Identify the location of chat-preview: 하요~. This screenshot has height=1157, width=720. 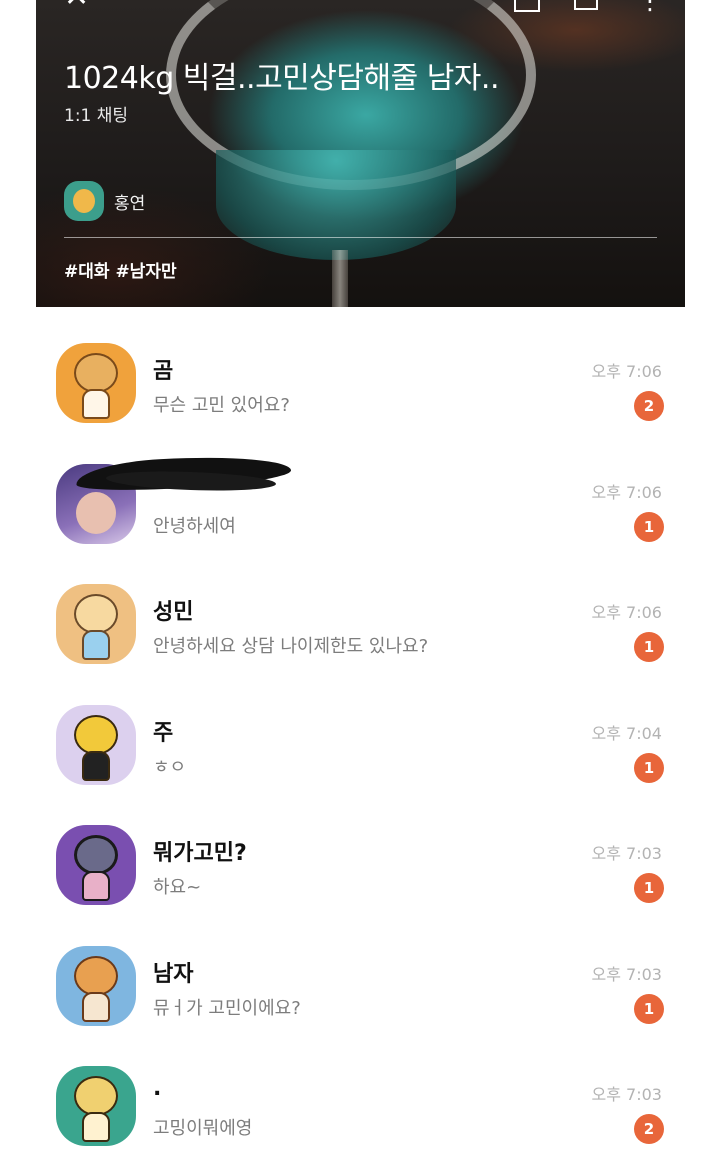
(177, 887).